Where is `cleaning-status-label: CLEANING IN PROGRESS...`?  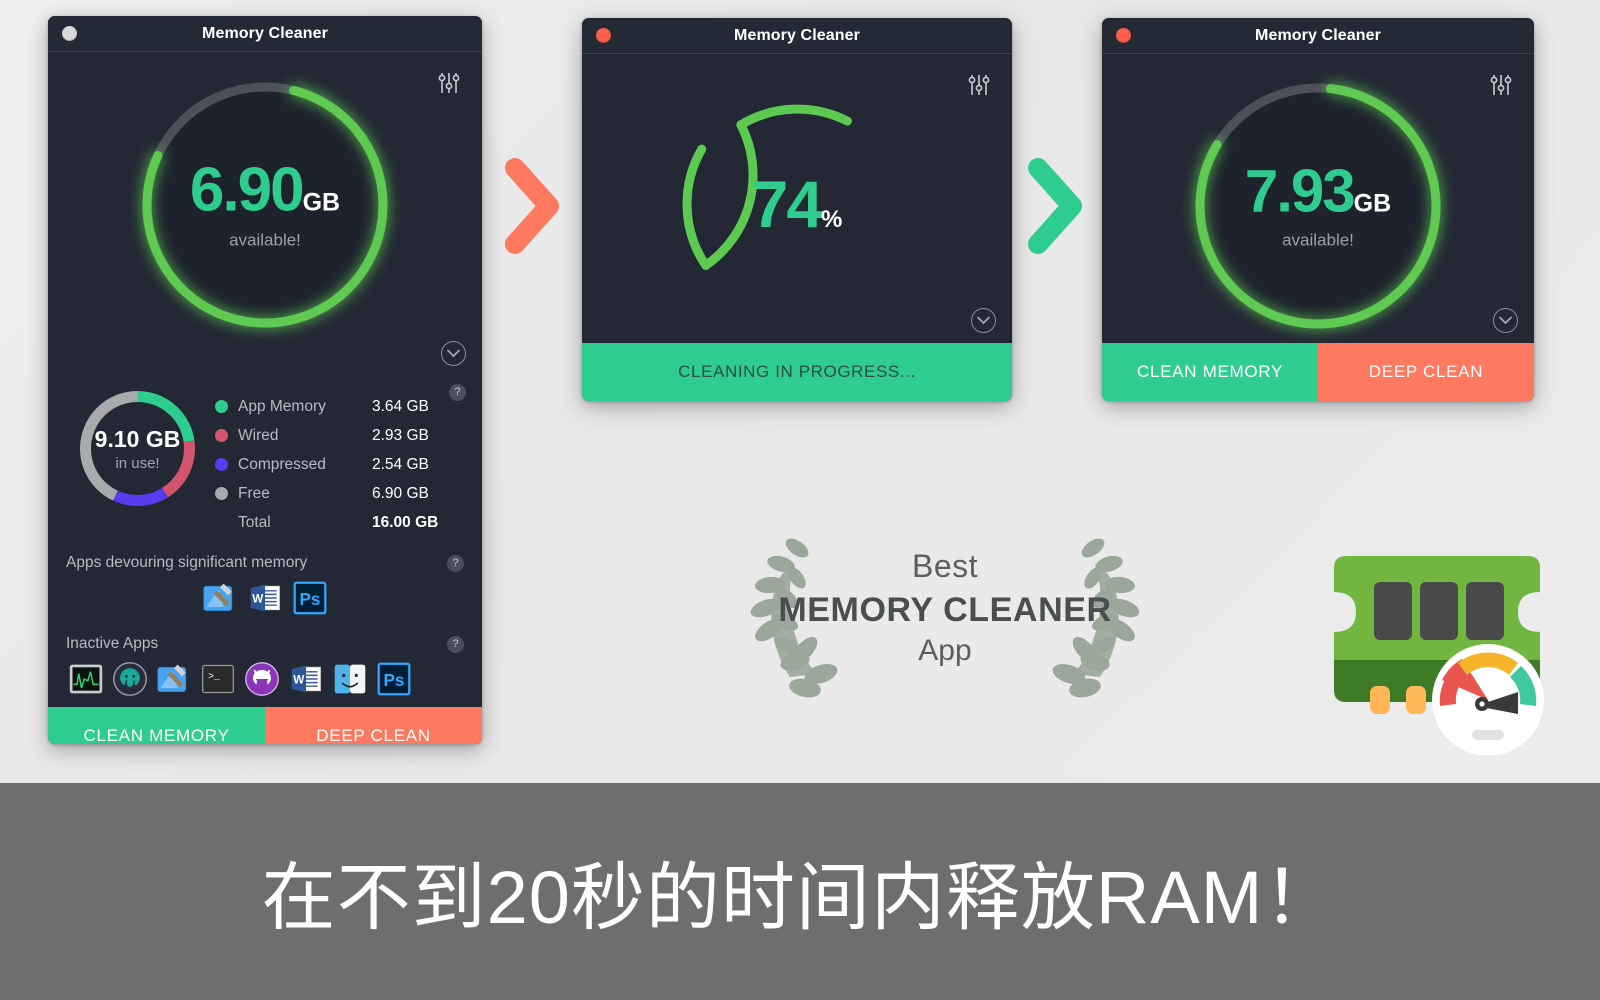 cleaning-status-label: CLEANING IN PROGRESS... is located at coordinates (797, 372).